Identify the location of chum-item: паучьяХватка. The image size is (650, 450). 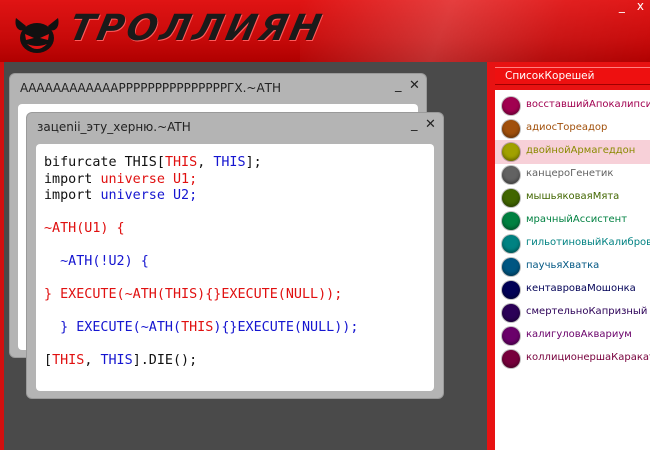
(572, 267).